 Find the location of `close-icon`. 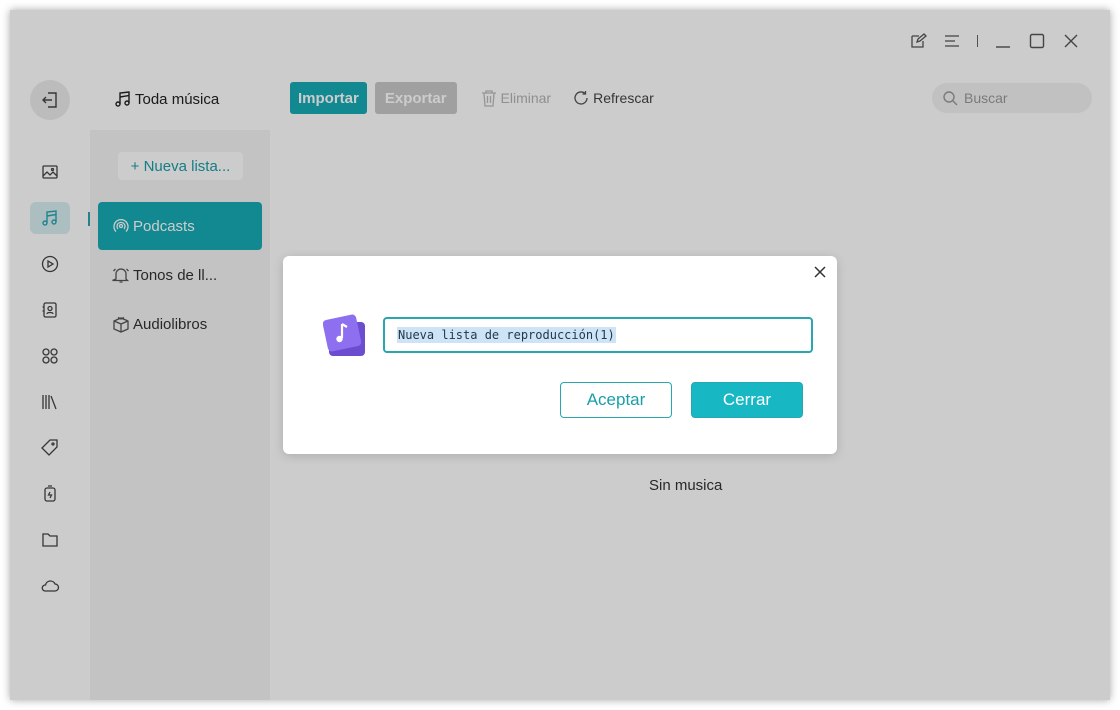

close-icon is located at coordinates (820, 272).